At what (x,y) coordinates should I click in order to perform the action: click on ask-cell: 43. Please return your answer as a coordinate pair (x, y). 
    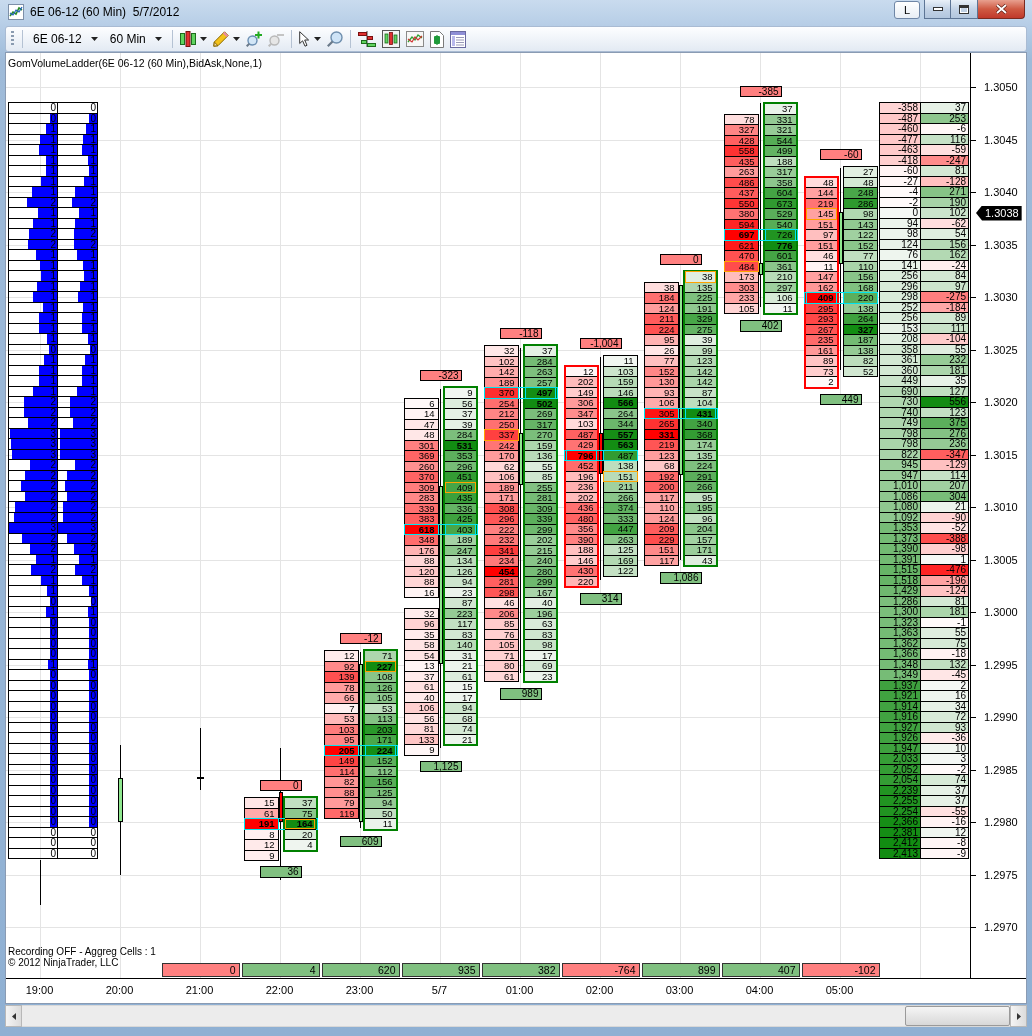
    Looking at the image, I should click on (700, 559).